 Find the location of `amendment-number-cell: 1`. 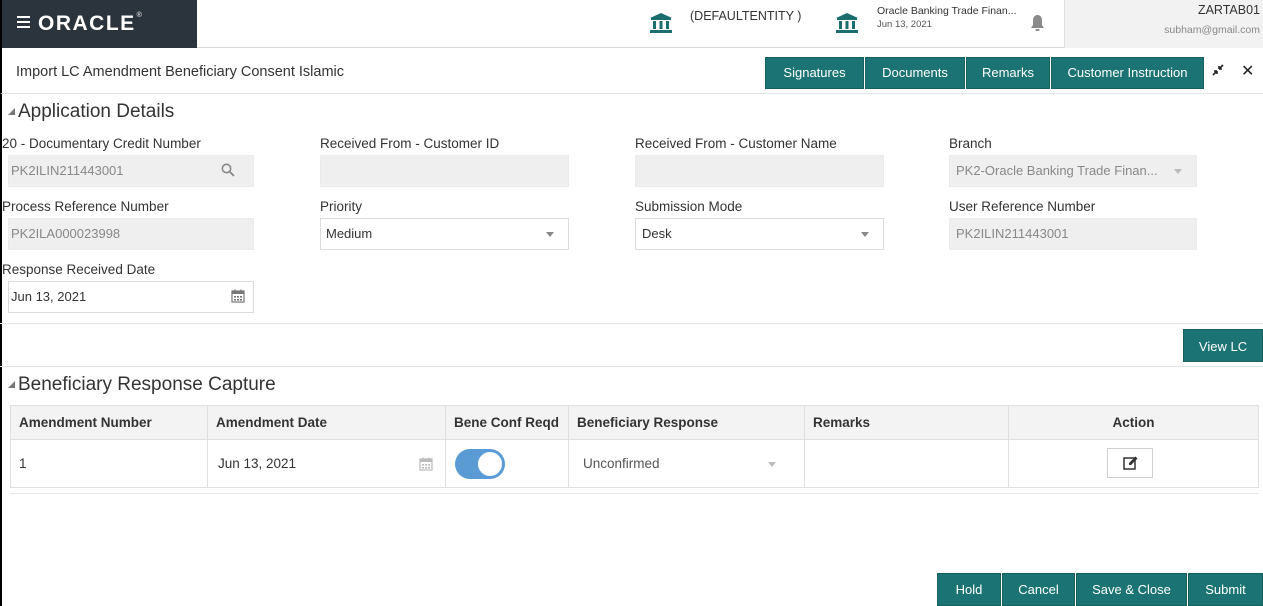

amendment-number-cell: 1 is located at coordinates (109, 463).